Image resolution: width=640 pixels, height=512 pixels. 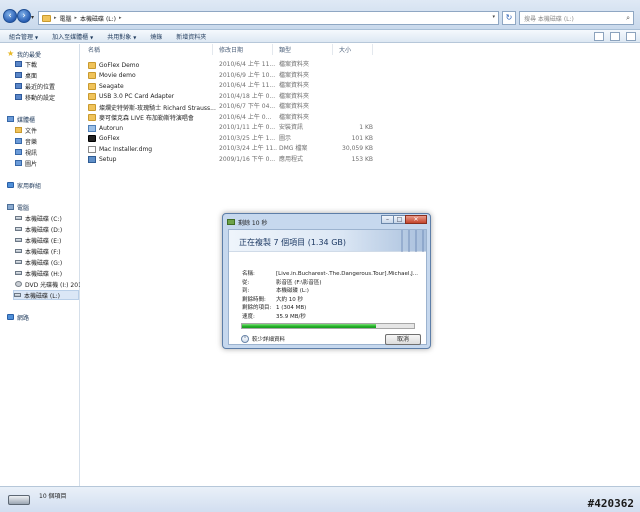 I want to click on forward-button: ›, so click(x=24, y=16).